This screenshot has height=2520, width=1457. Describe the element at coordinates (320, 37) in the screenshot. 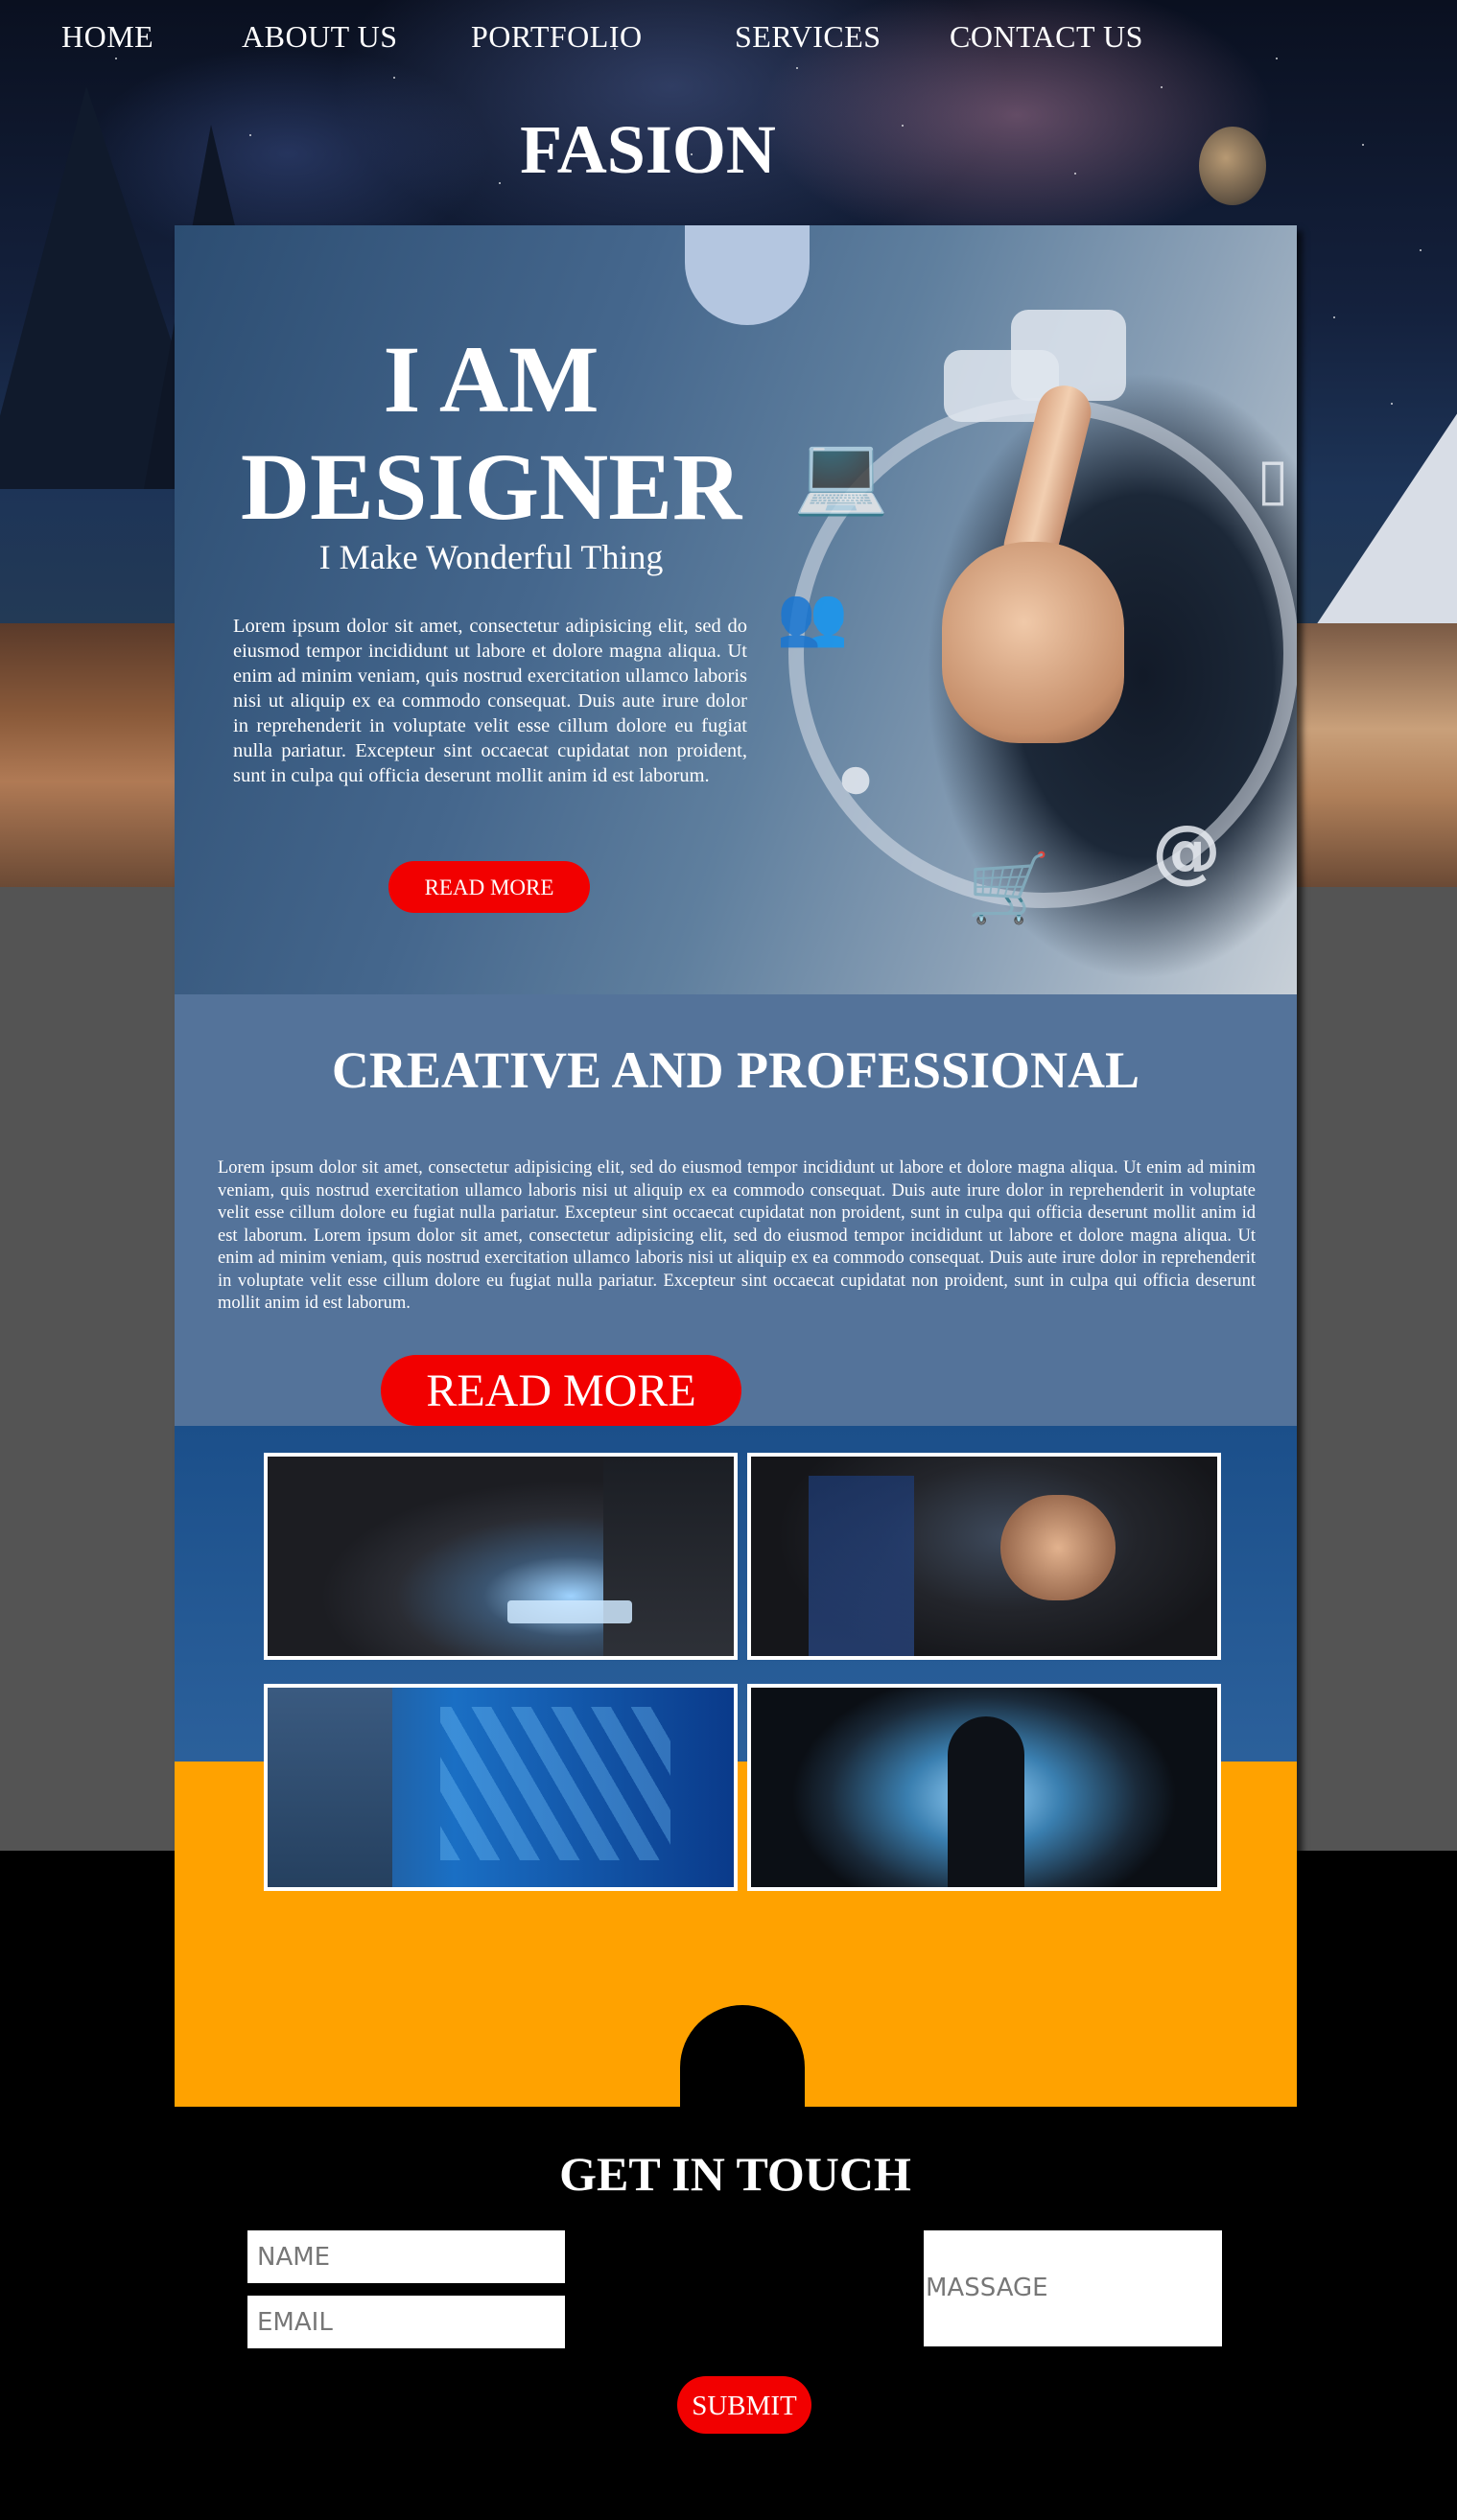

I see `nav-about-us: ABOUT US` at that location.